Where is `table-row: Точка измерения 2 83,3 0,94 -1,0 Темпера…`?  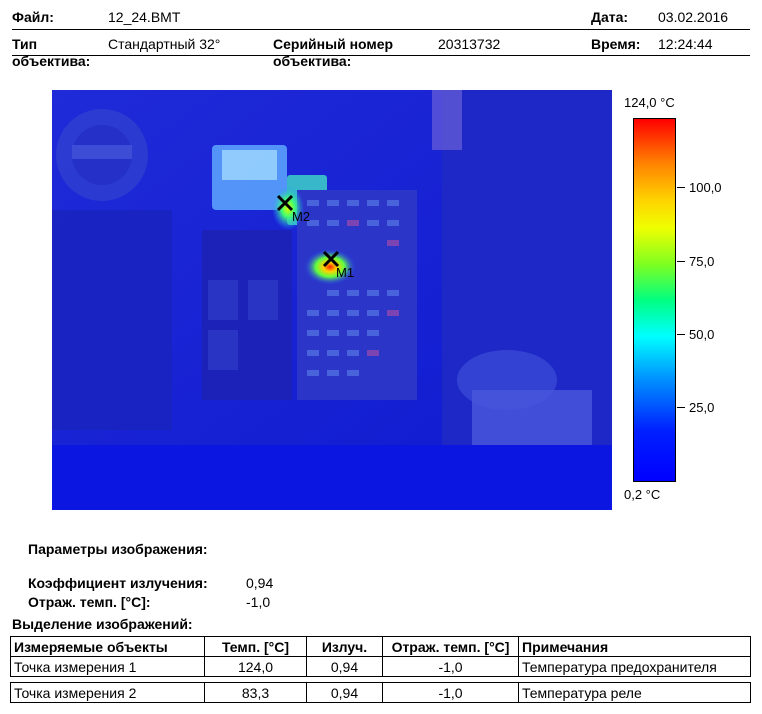 table-row: Точка измерения 2 83,3 0,94 -1,0 Темпера… is located at coordinates (380, 692).